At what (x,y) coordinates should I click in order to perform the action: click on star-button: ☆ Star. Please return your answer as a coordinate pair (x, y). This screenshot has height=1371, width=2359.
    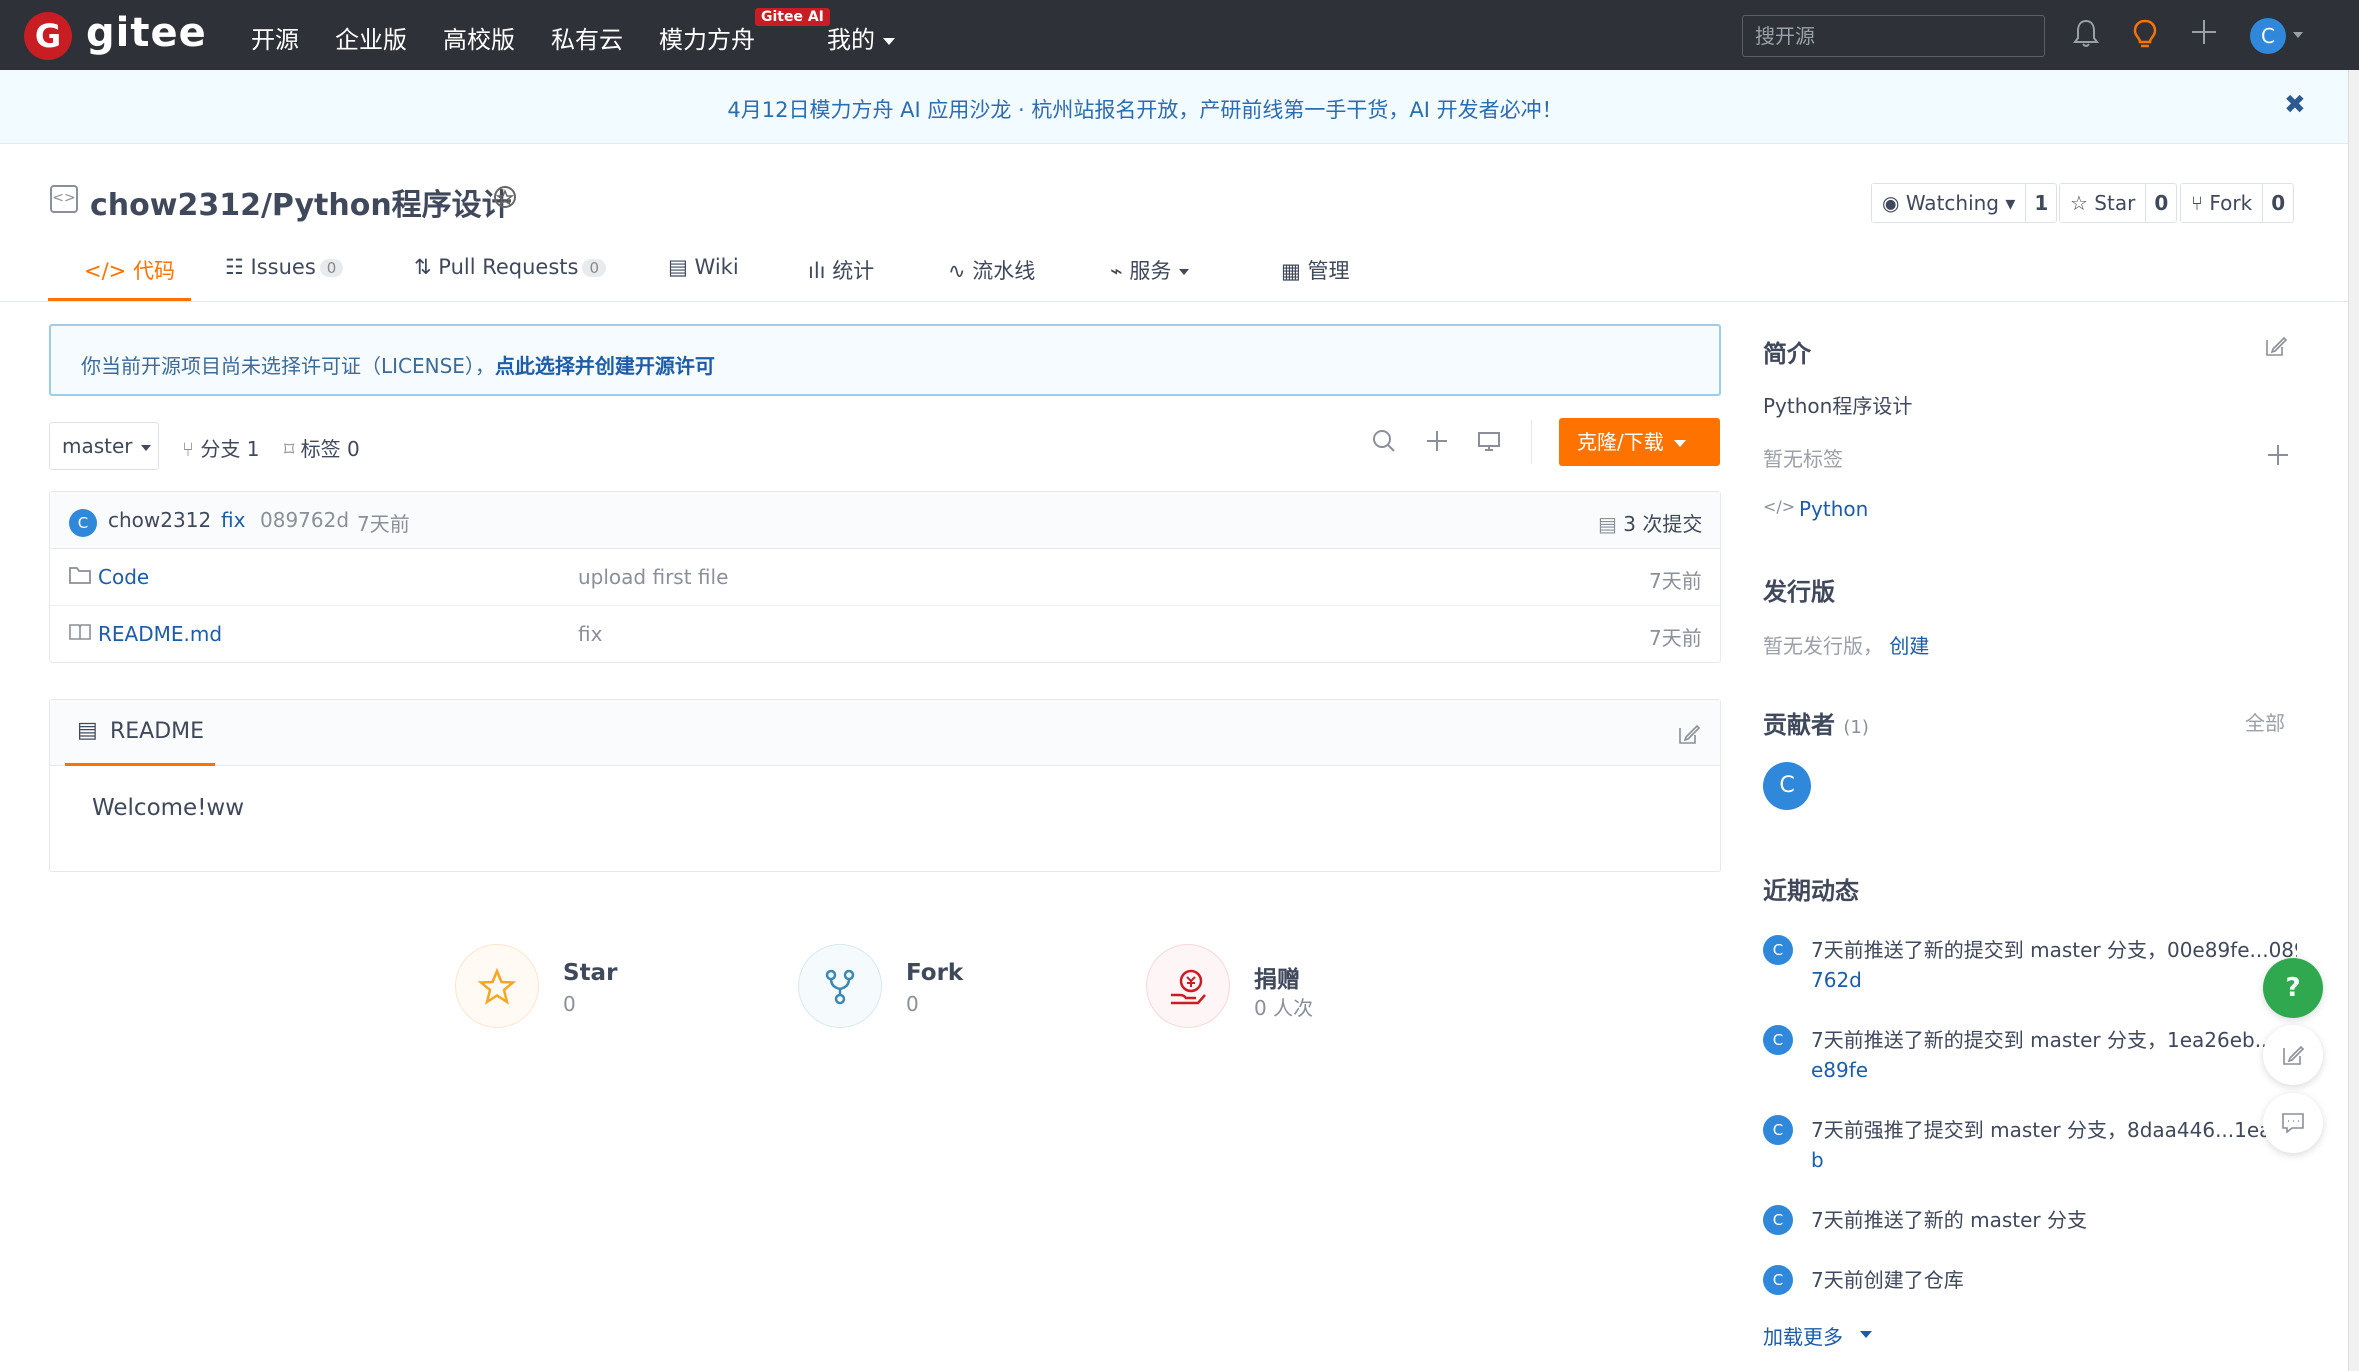
    Looking at the image, I should click on (2103, 203).